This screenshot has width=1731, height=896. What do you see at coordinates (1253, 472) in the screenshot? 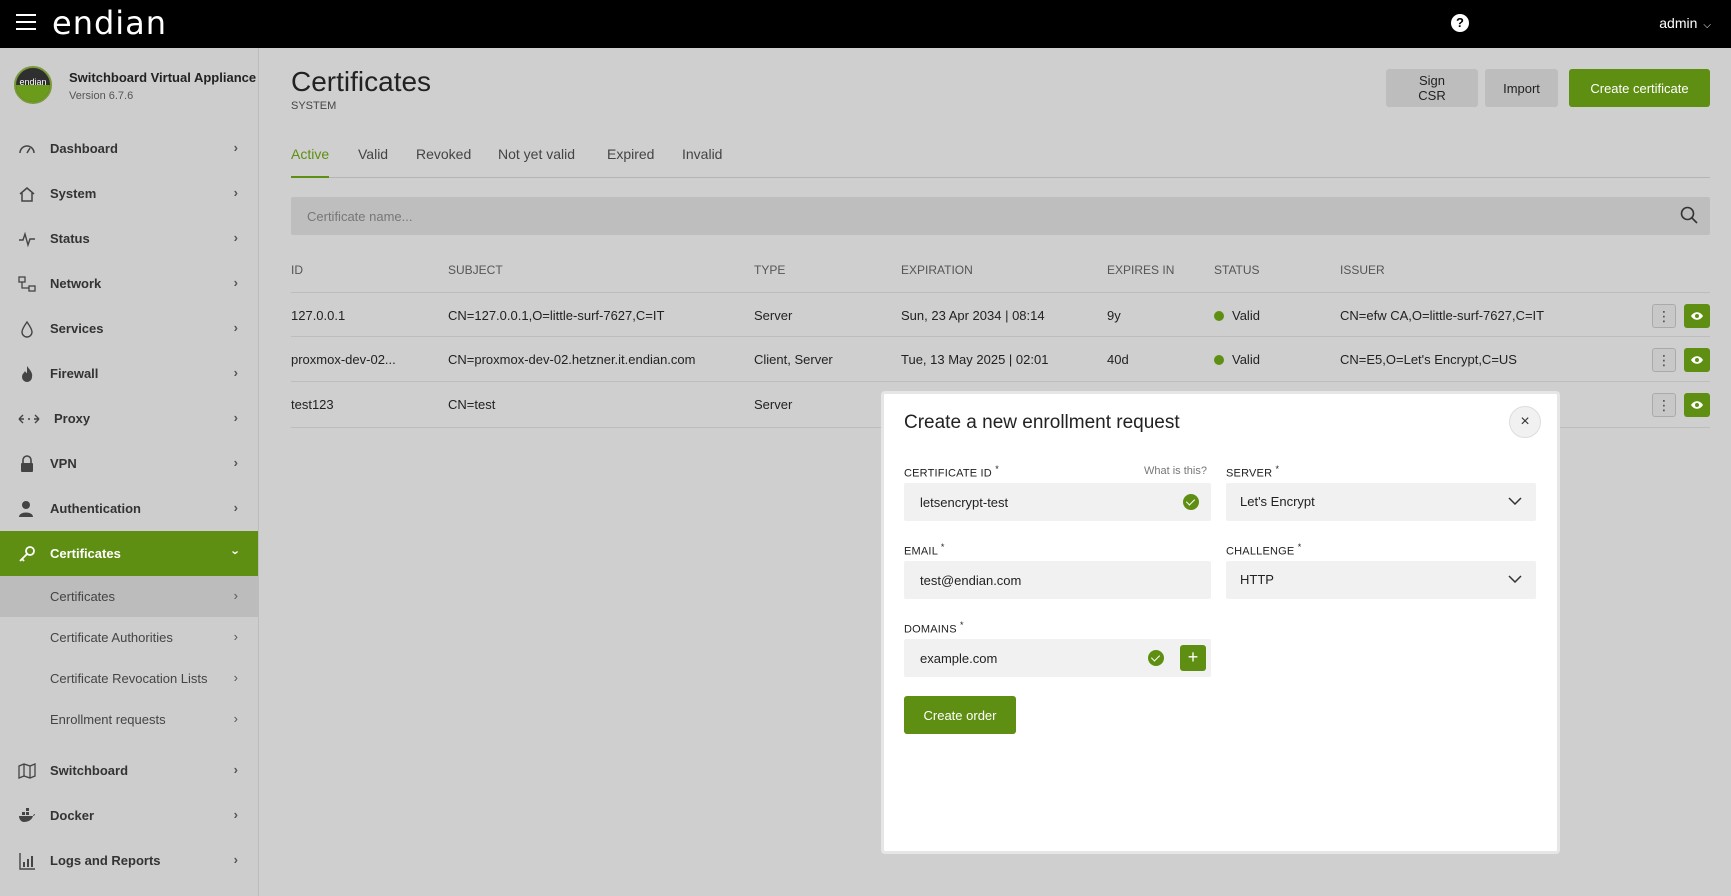
I see `server-label: SERVER *` at bounding box center [1253, 472].